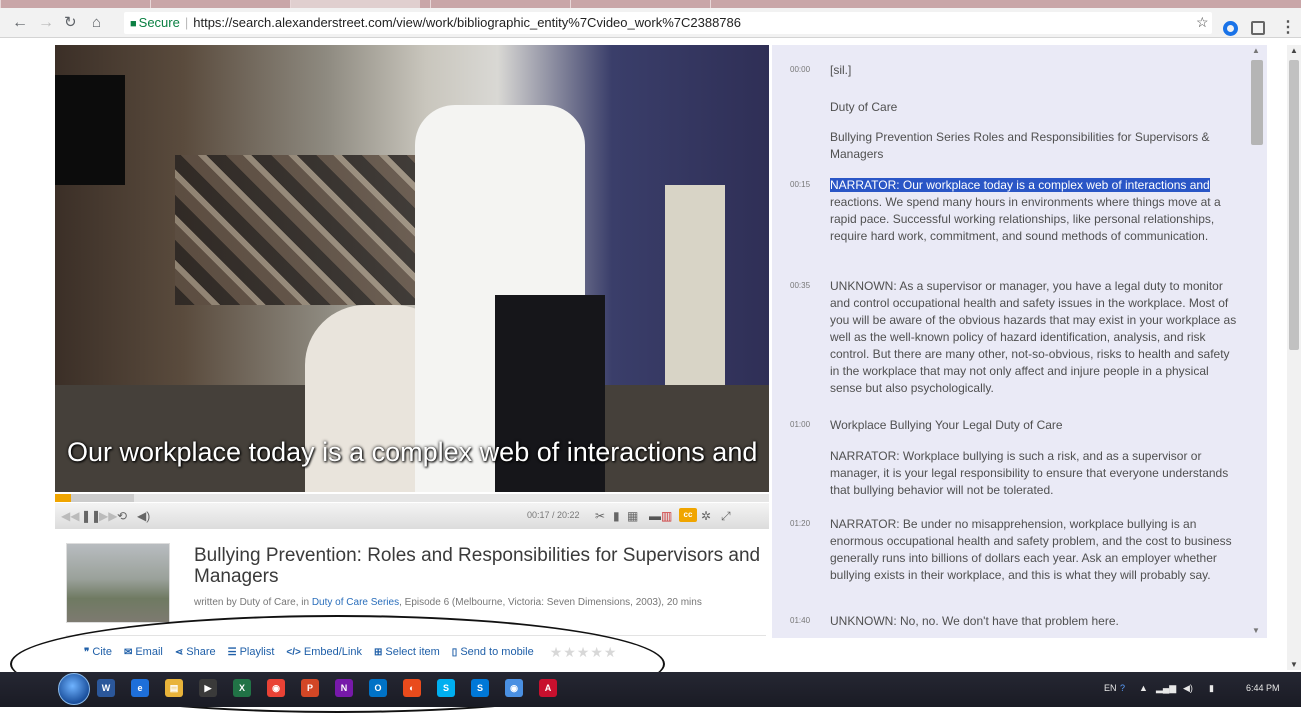  Describe the element at coordinates (706, 516) in the screenshot. I see `settings-gear-icon: ✲` at that location.